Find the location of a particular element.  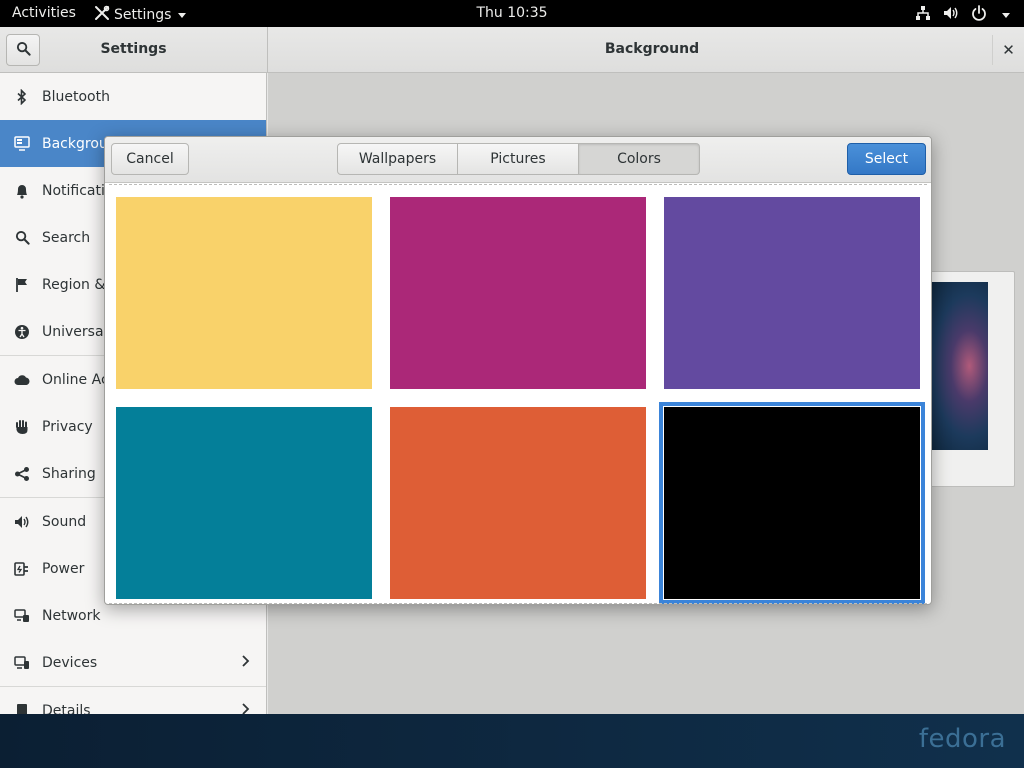

volume-icon is located at coordinates (951, 15).